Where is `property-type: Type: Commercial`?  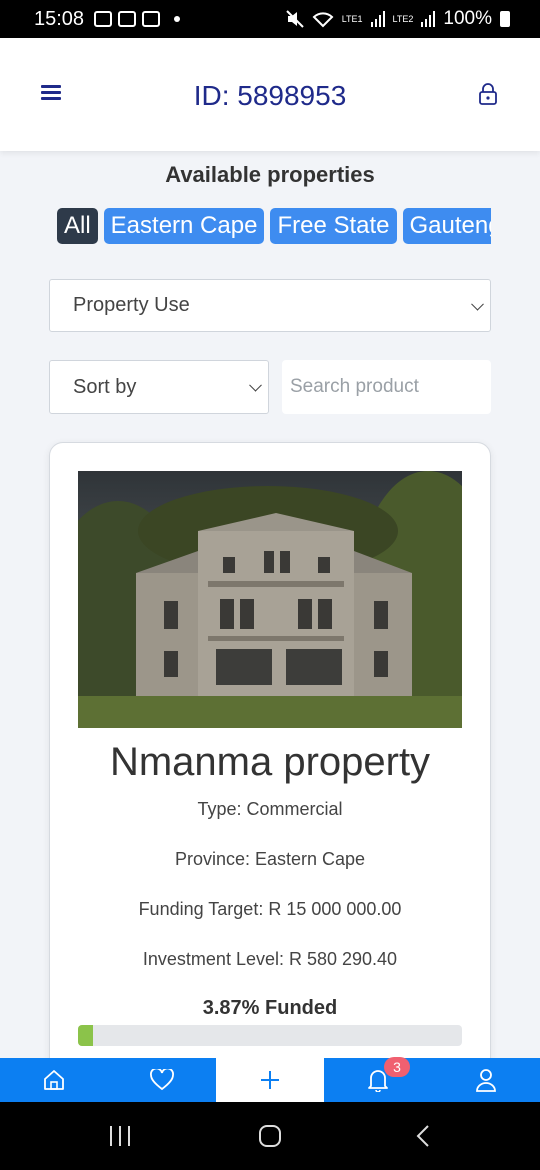 property-type: Type: Commercial is located at coordinates (270, 809).